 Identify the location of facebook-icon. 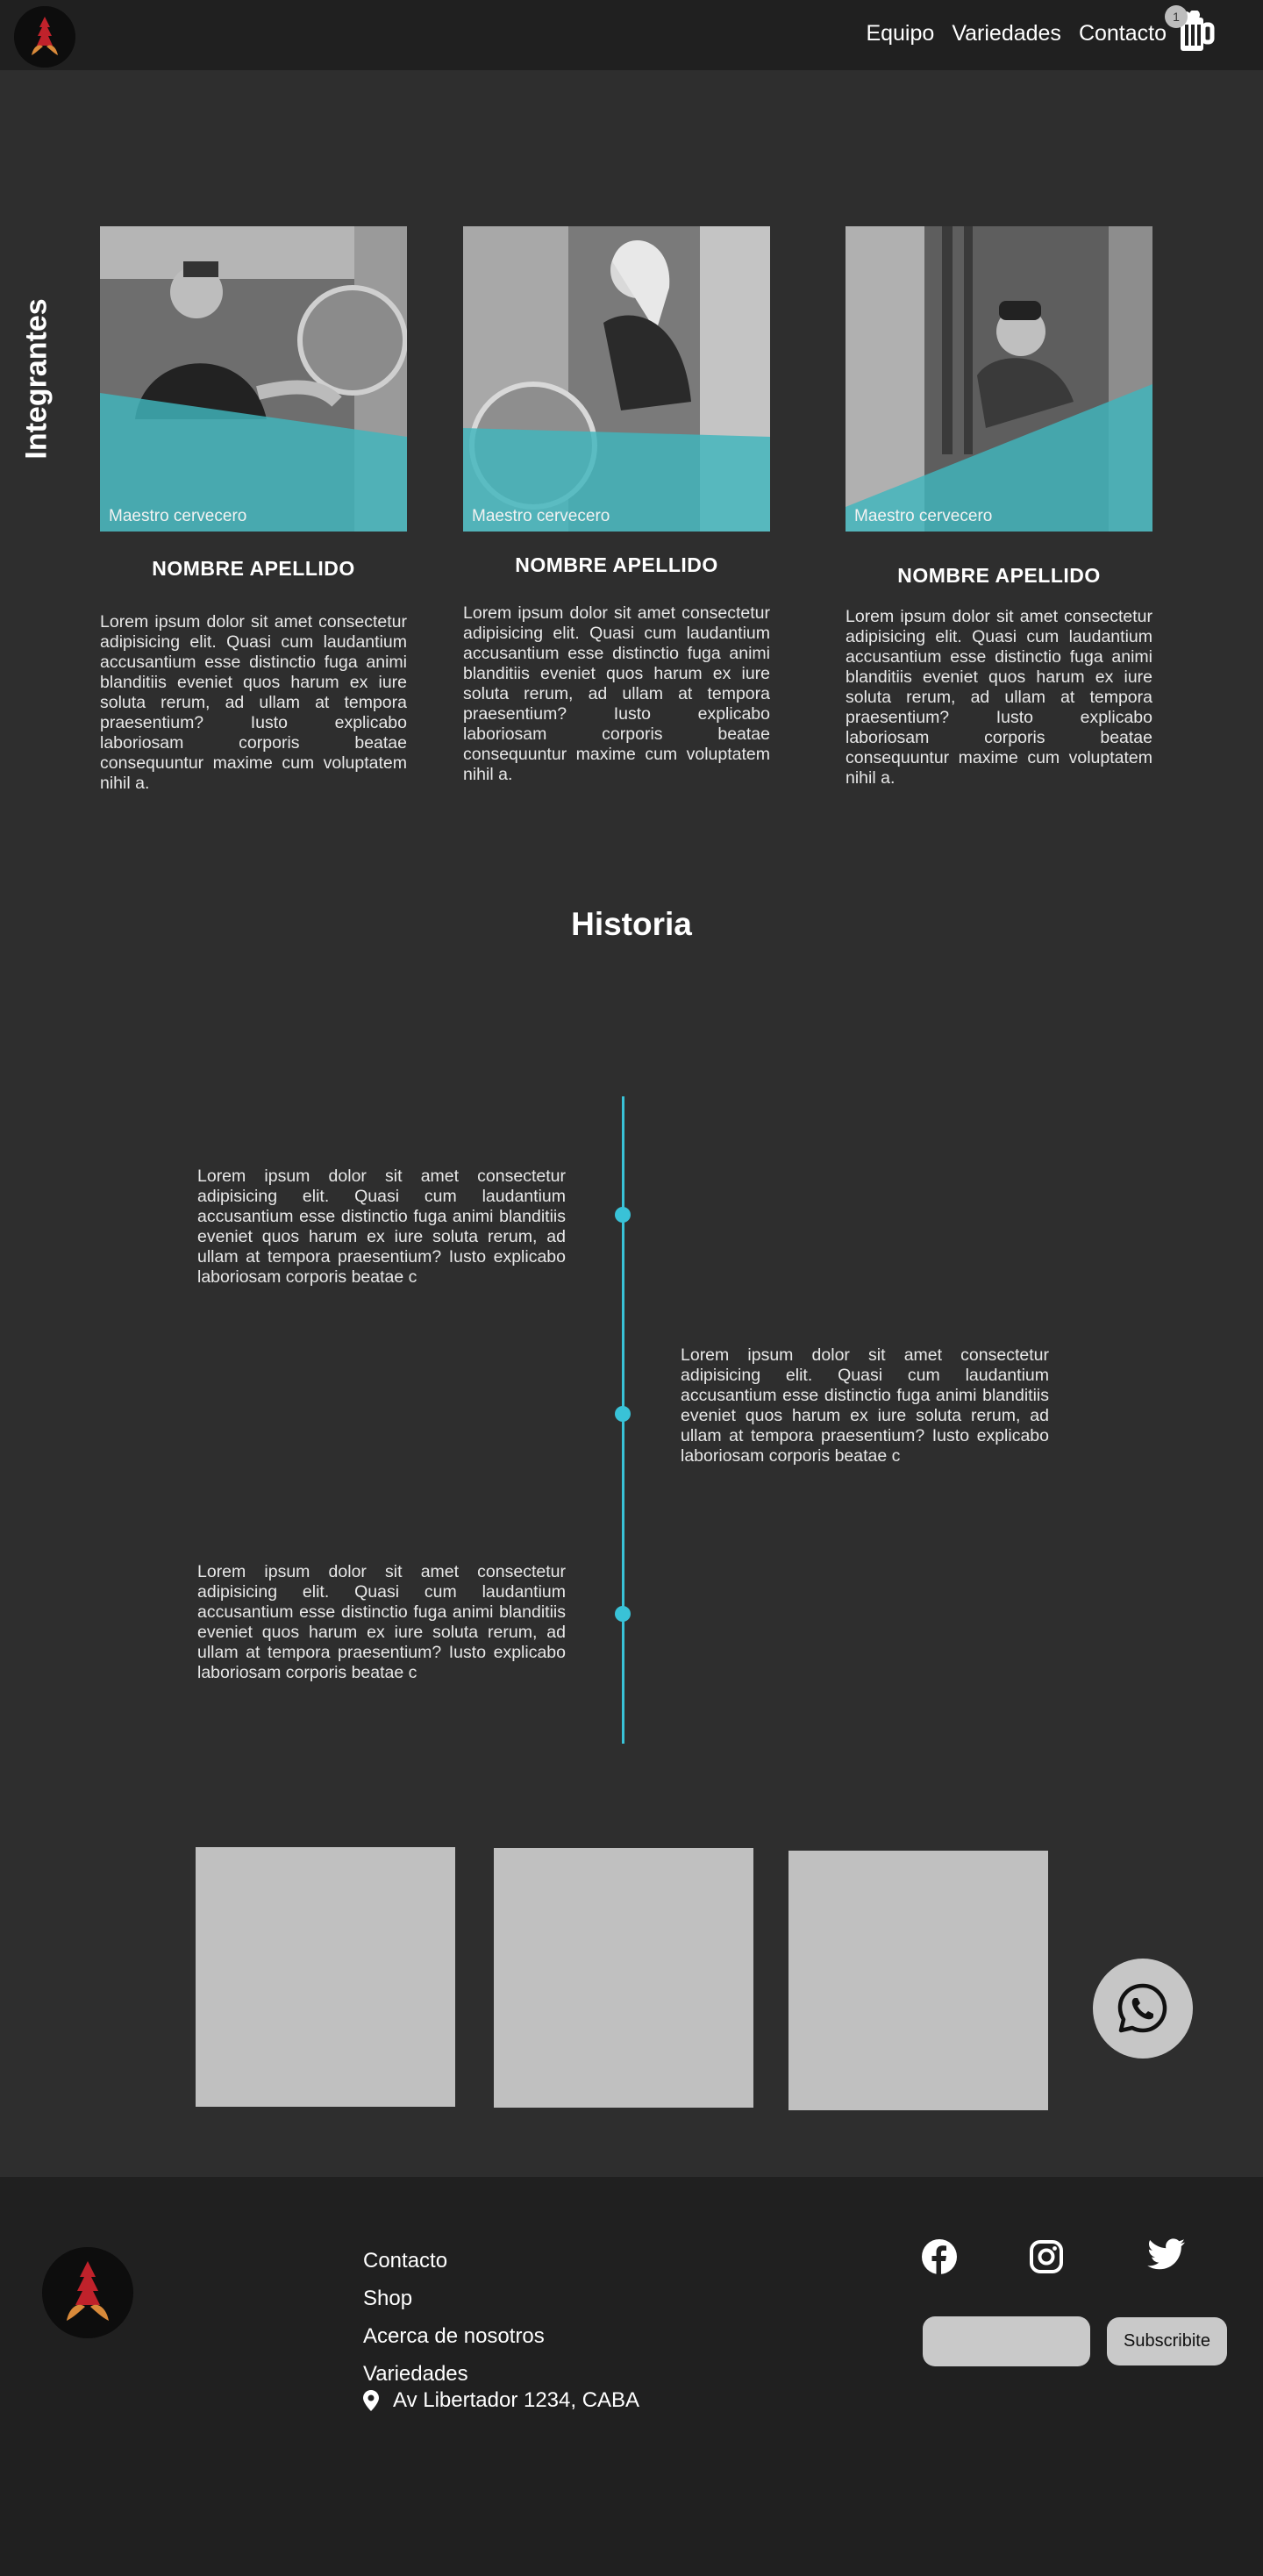
(939, 2257).